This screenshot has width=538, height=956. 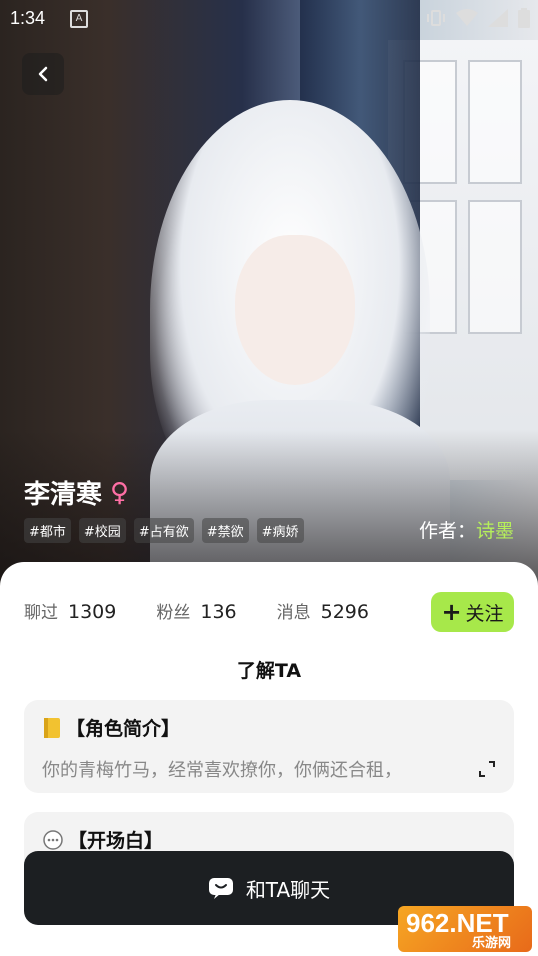 I want to click on status-bar: 1:34 A, so click(x=269, y=18).